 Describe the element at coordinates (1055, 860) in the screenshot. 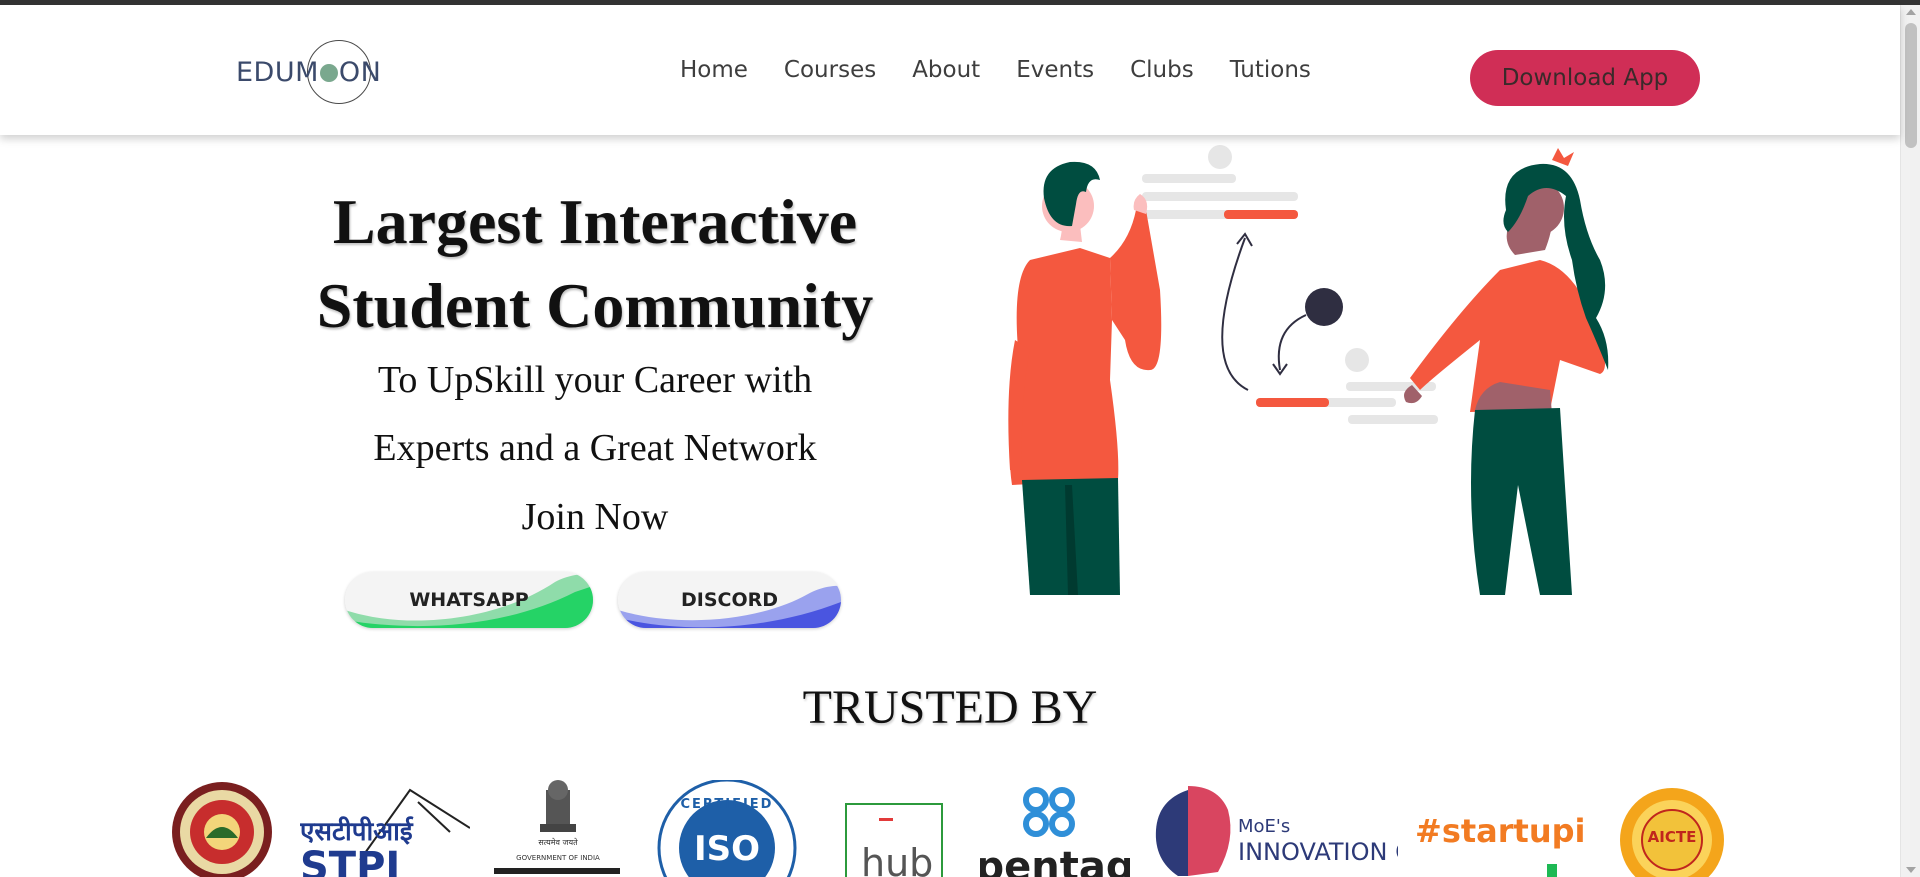

I see `pentag-text: pentag` at that location.